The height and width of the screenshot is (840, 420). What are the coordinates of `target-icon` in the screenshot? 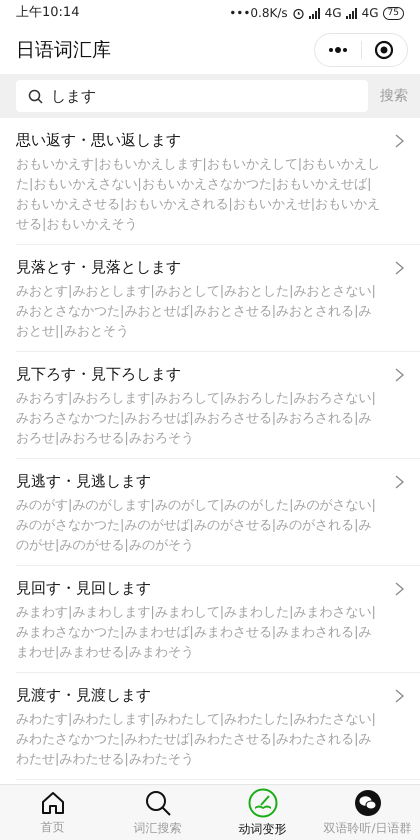 It's located at (384, 50).